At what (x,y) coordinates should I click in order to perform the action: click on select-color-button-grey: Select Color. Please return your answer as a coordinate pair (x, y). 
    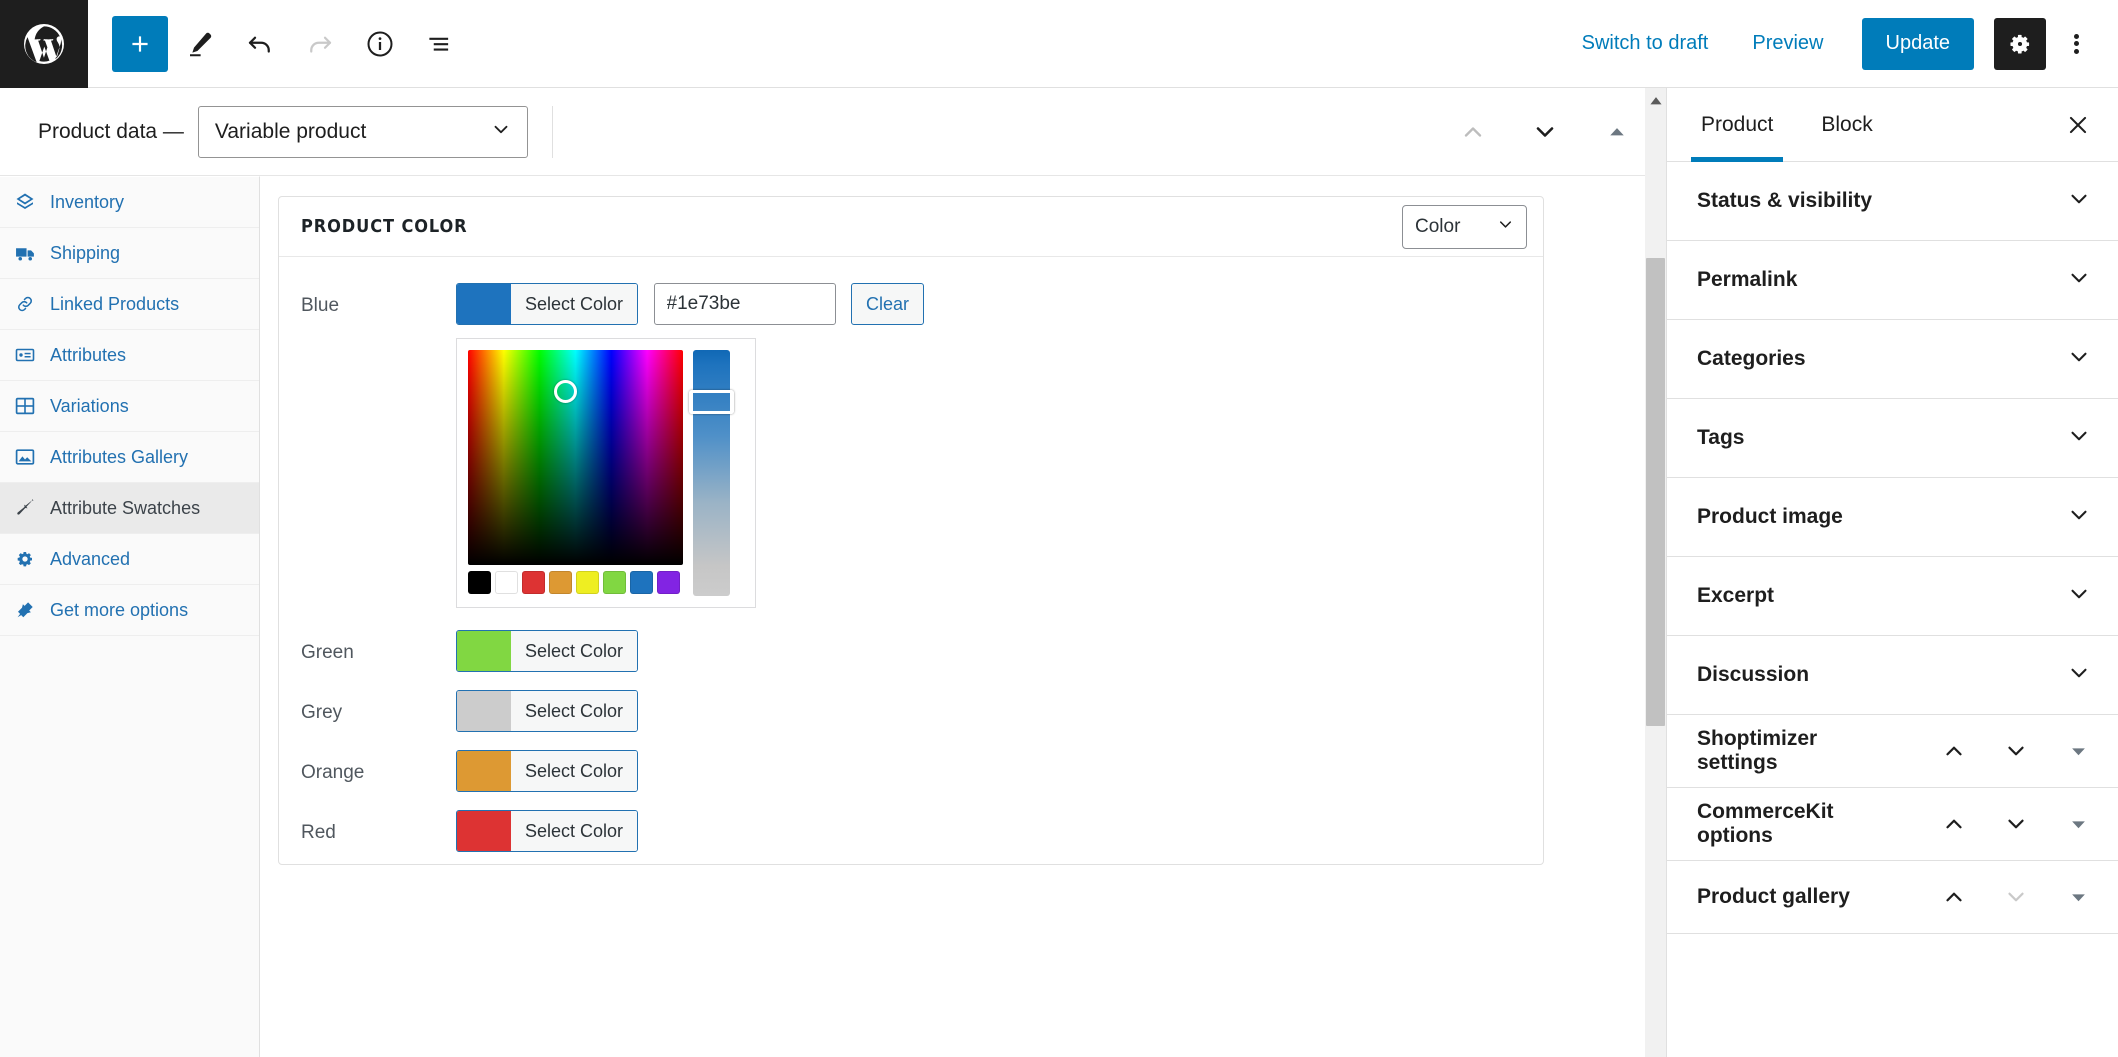
    Looking at the image, I should click on (547, 711).